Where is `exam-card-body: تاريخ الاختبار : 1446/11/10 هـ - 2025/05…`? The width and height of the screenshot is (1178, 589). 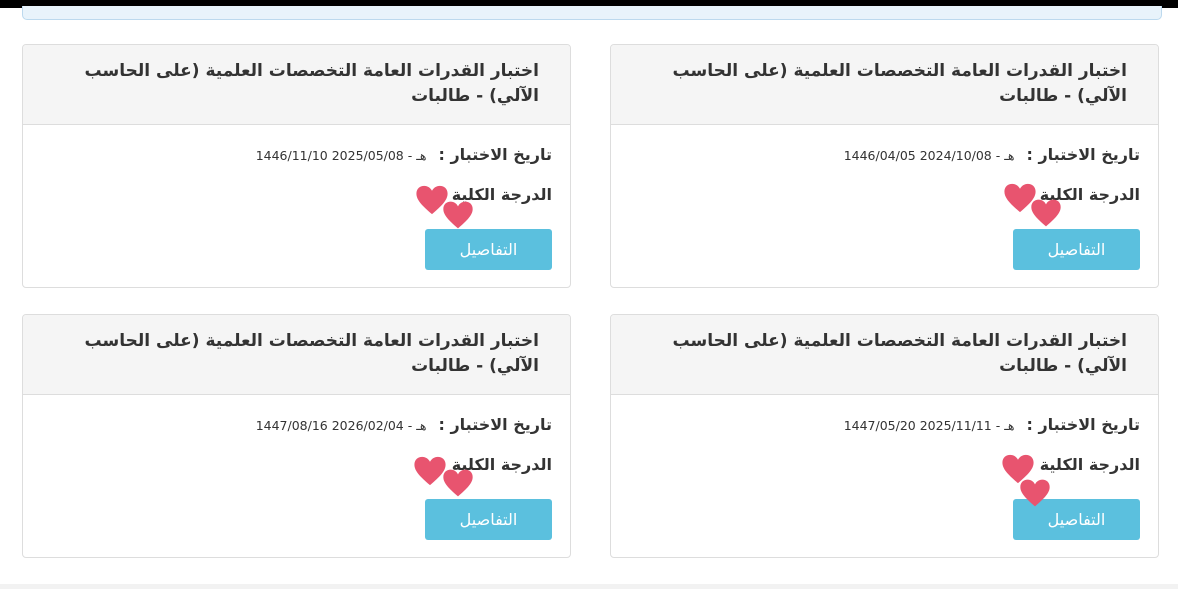
exam-card-body: تاريخ الاختبار : 1446/11/10 هـ - 2025/05… is located at coordinates (296, 206).